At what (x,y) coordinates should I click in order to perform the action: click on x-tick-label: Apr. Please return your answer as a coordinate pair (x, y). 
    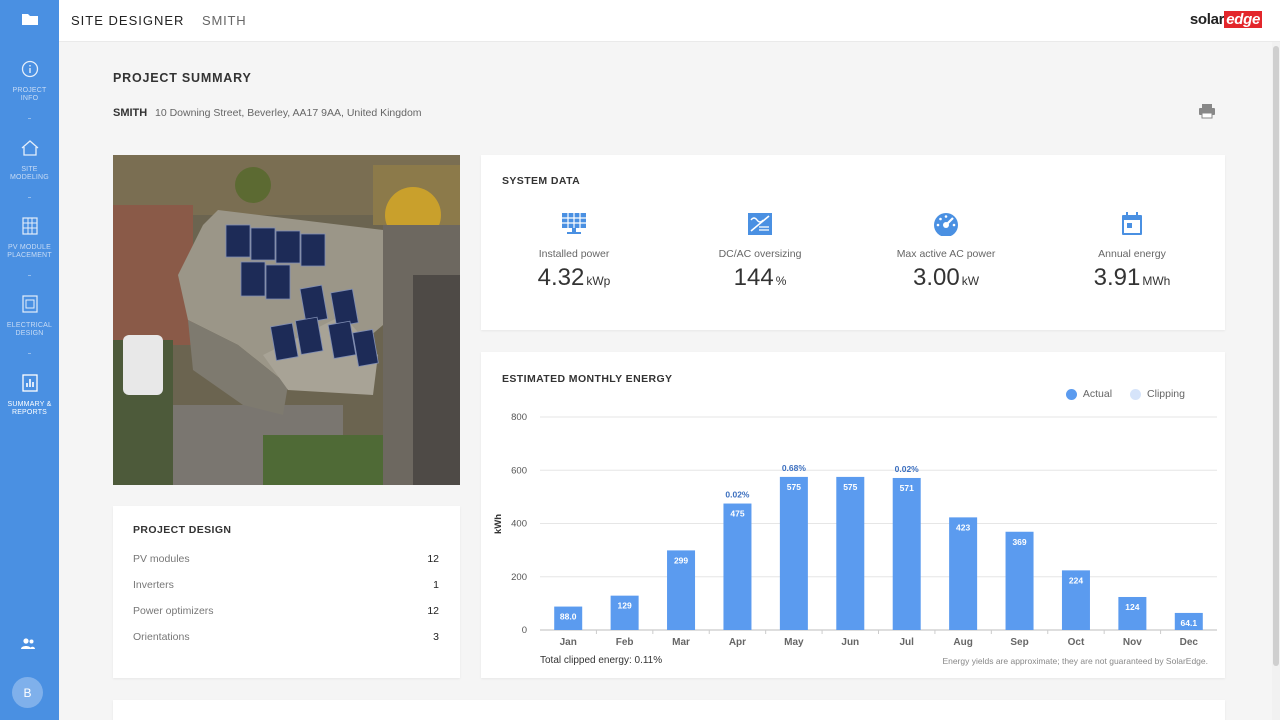
    Looking at the image, I should click on (737, 642).